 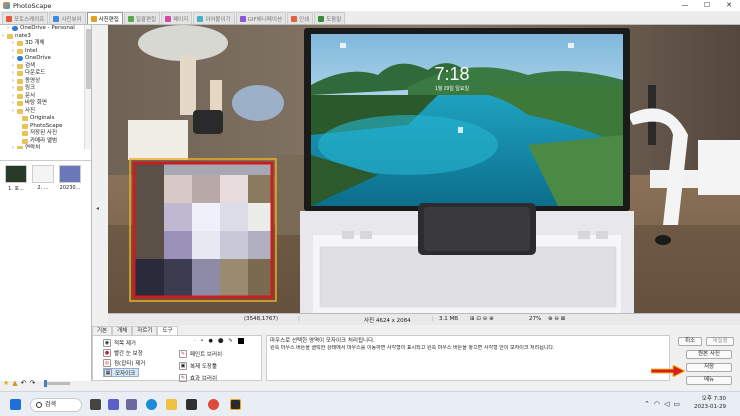 I want to click on pointer-arrow-icon, so click(x=668, y=371).